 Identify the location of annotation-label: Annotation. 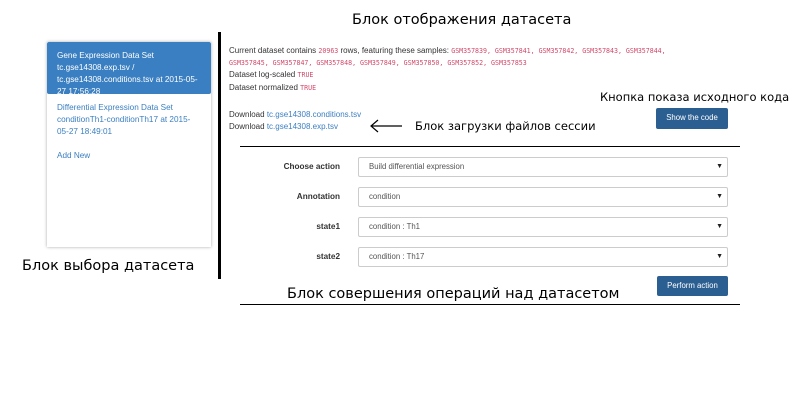
(318, 196).